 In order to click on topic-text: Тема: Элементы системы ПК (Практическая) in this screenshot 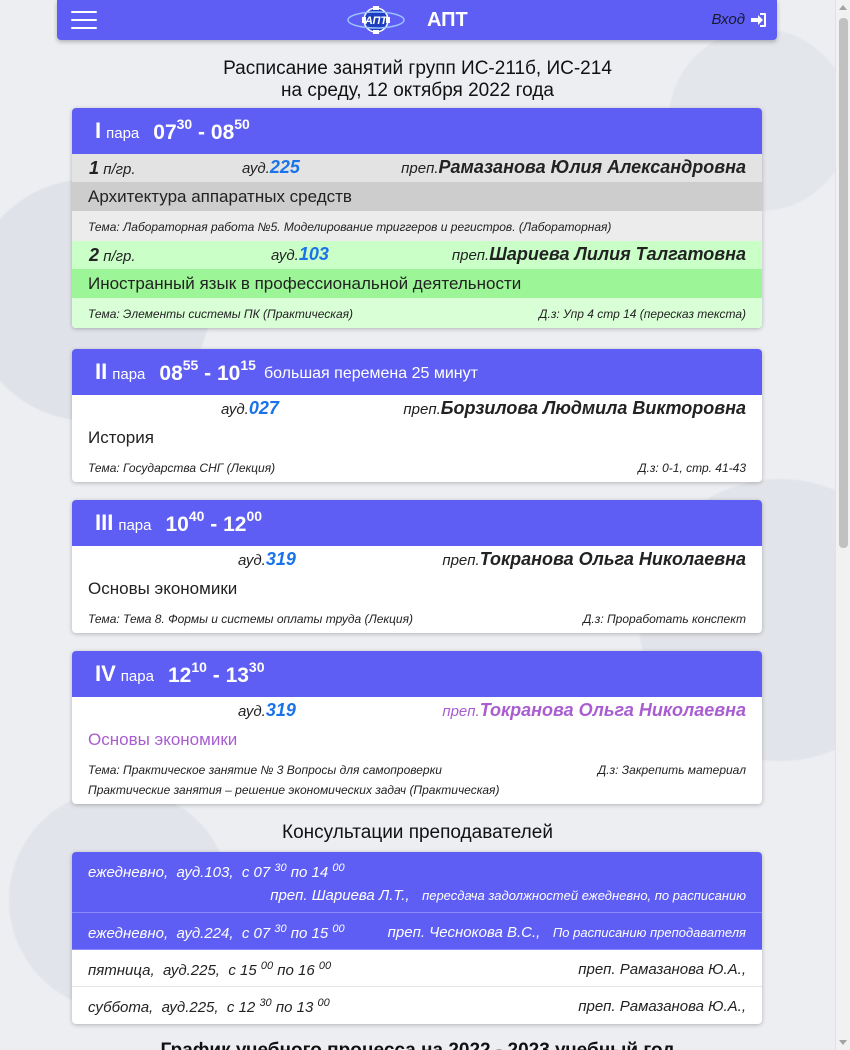, I will do `click(221, 314)`.